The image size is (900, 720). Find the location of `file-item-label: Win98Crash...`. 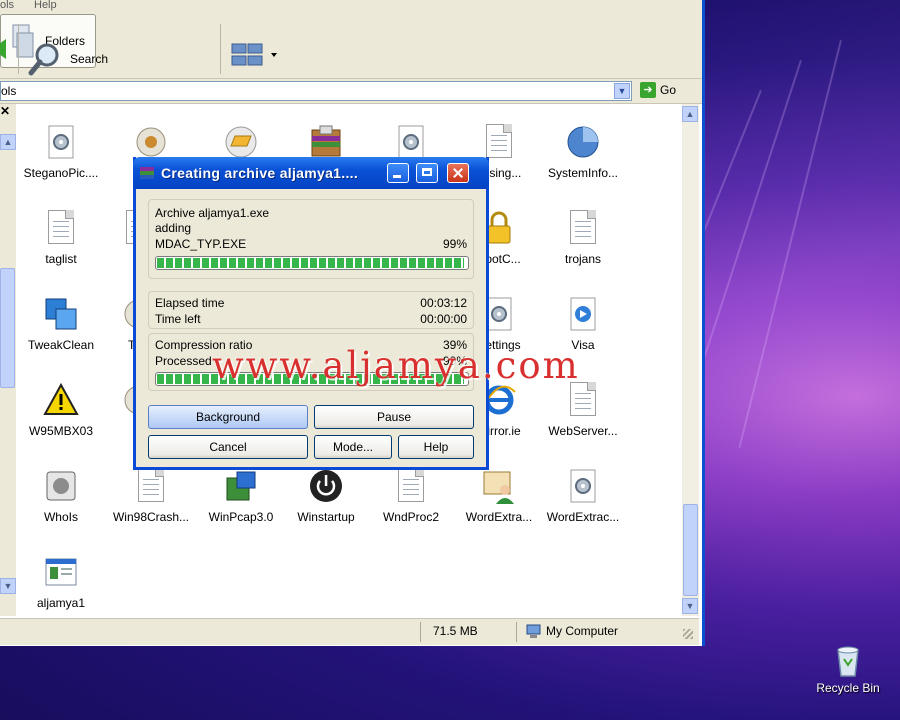

file-item-label: Win98Crash... is located at coordinates (151, 517).